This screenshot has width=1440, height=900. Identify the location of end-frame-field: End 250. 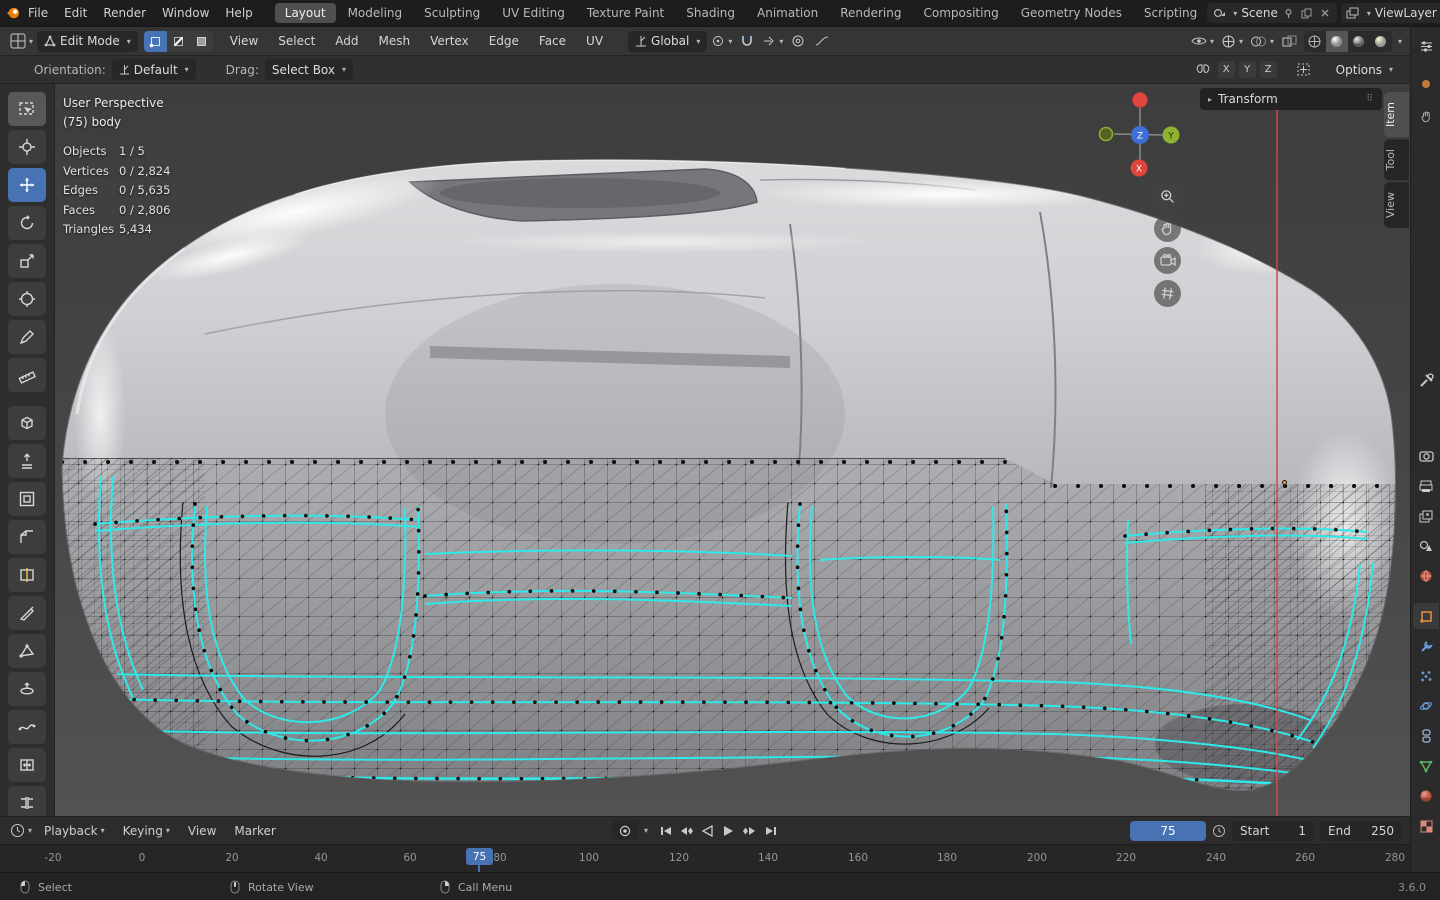
(1361, 830).